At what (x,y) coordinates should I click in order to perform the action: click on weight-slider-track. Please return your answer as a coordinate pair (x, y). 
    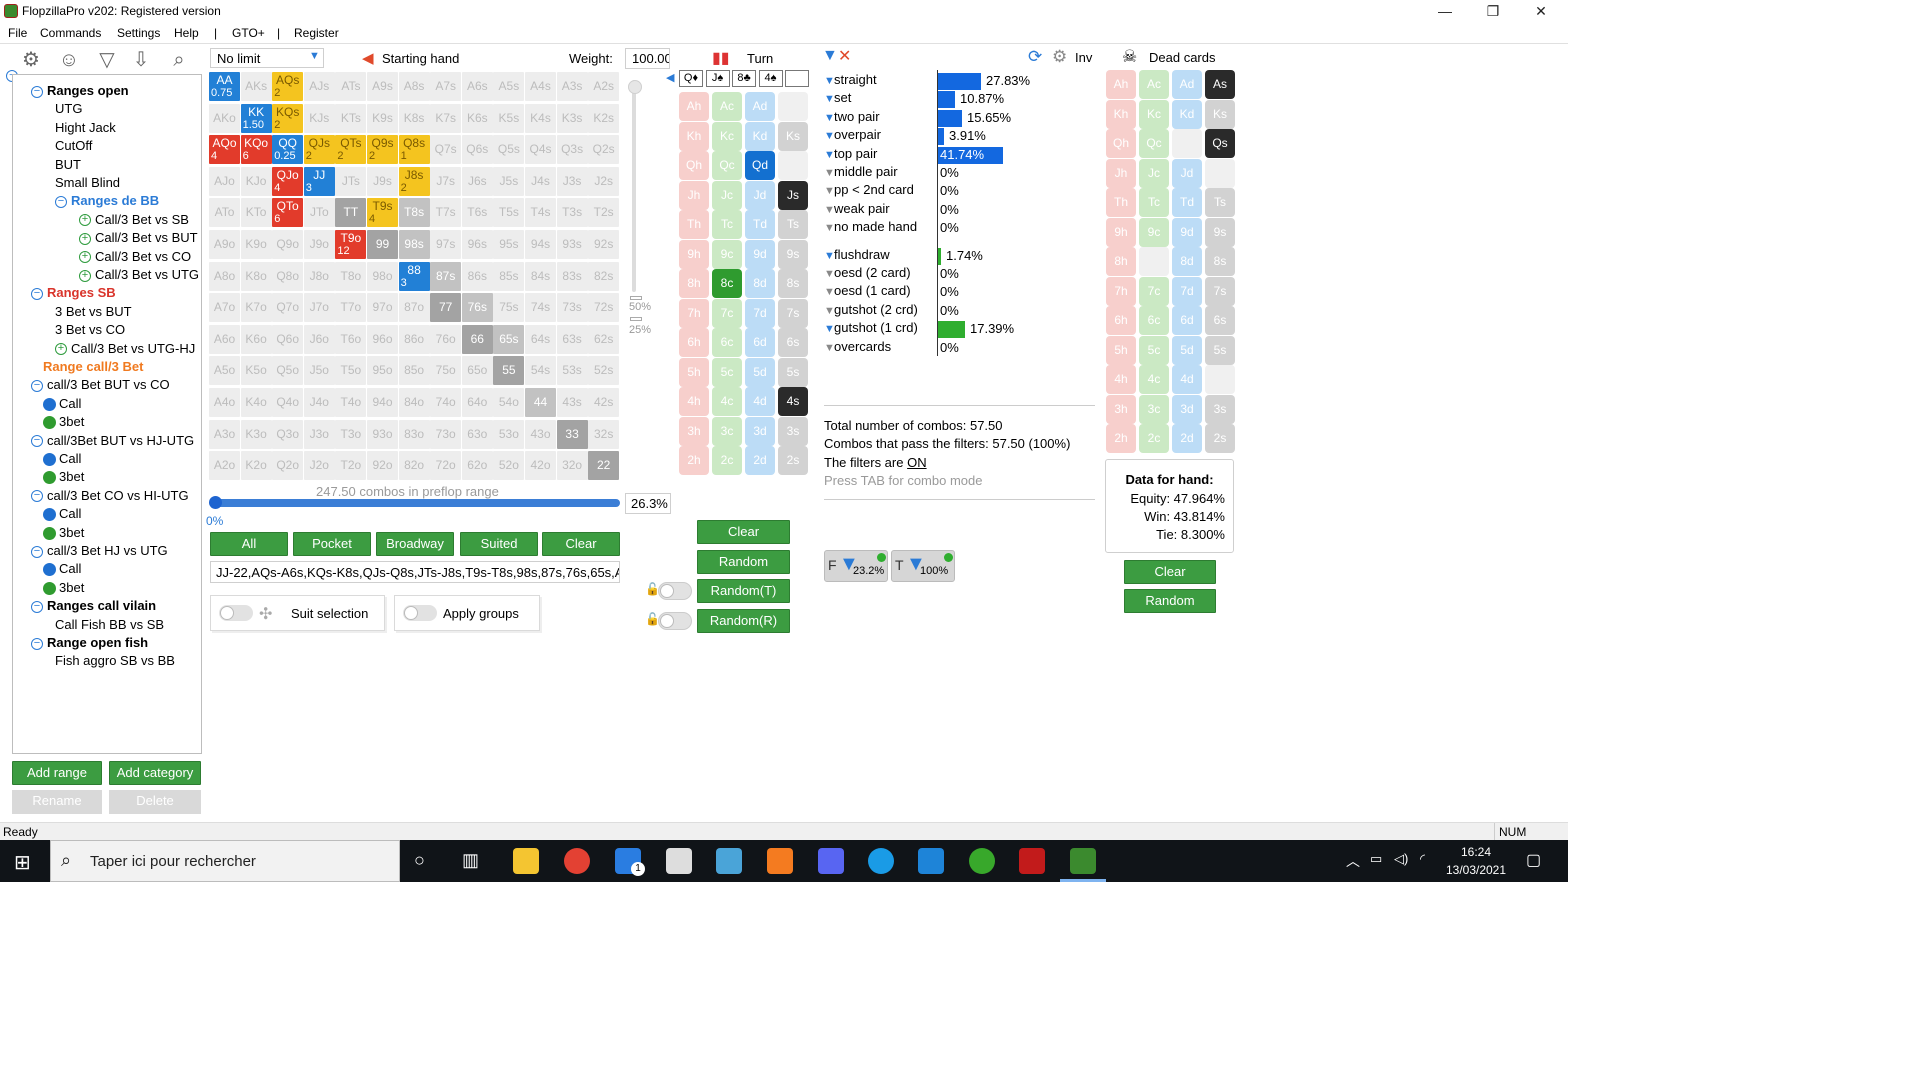
    Looking at the image, I should click on (634, 186).